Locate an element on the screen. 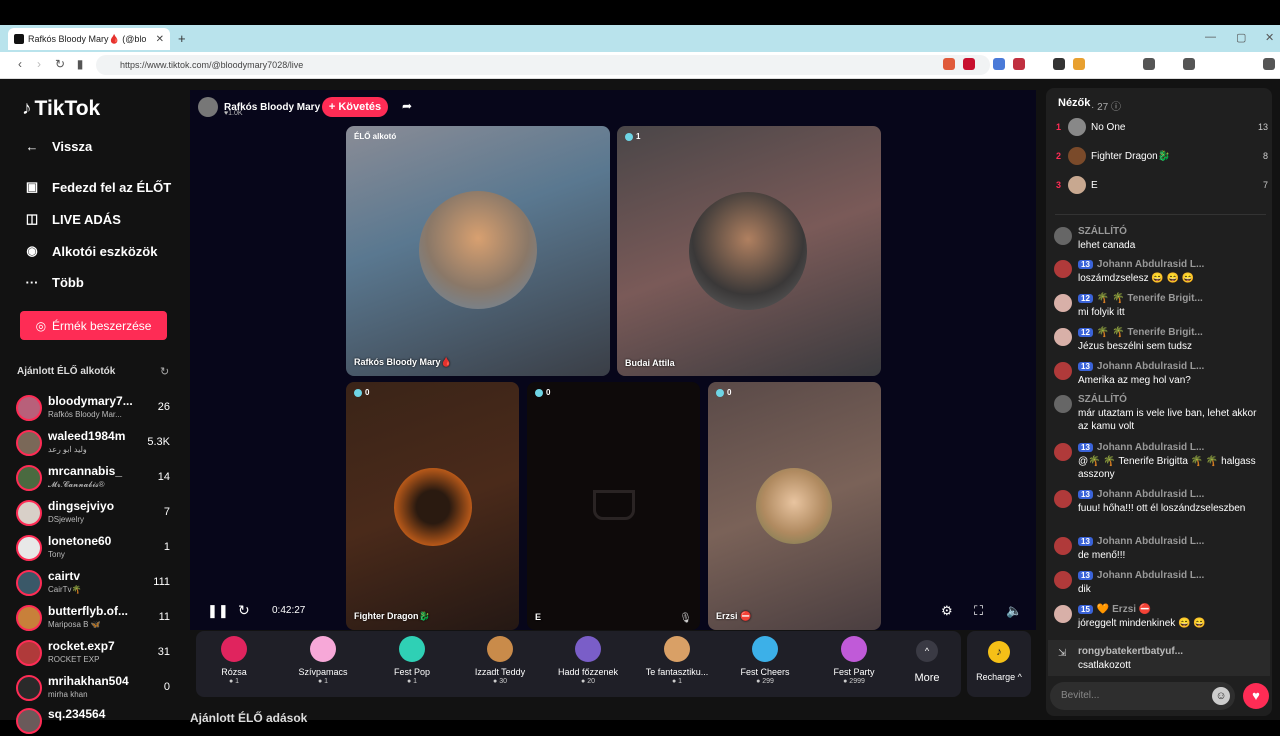  host-info: Rafkós Bloody Mary🩸 is located at coordinates (265, 107).